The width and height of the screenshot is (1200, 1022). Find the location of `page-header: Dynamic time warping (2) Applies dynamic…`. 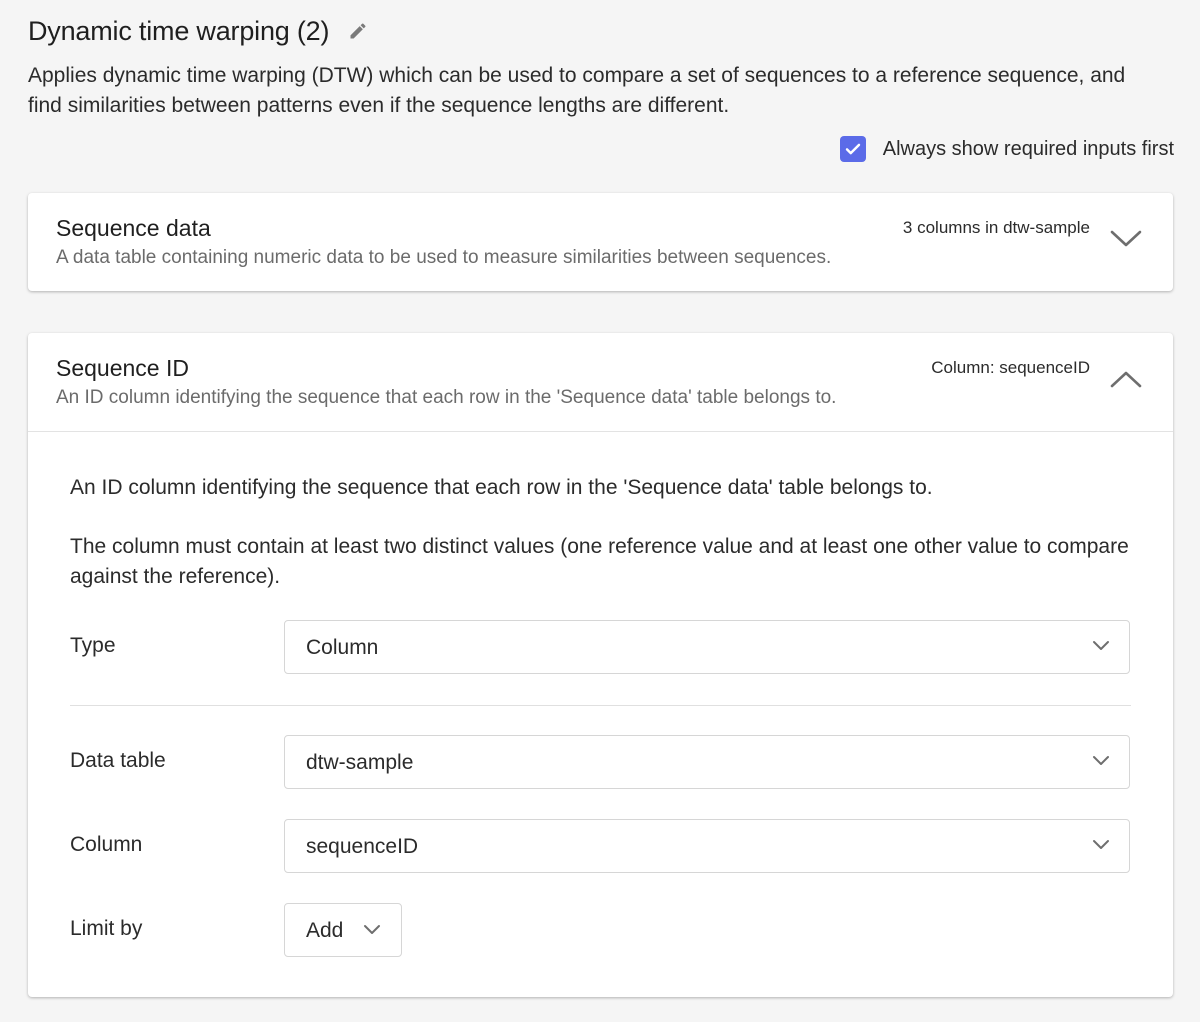

page-header: Dynamic time warping (2) Applies dynamic… is located at coordinates (601, 88).